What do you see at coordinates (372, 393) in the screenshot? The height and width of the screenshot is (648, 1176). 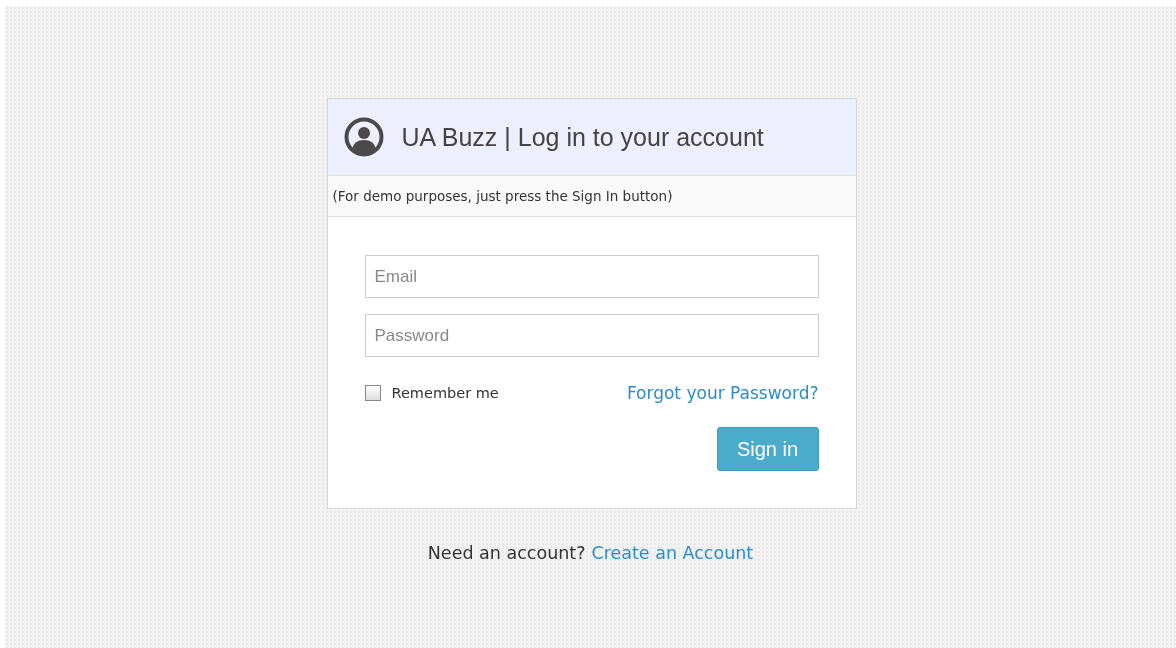 I see `remember-checkbox` at bounding box center [372, 393].